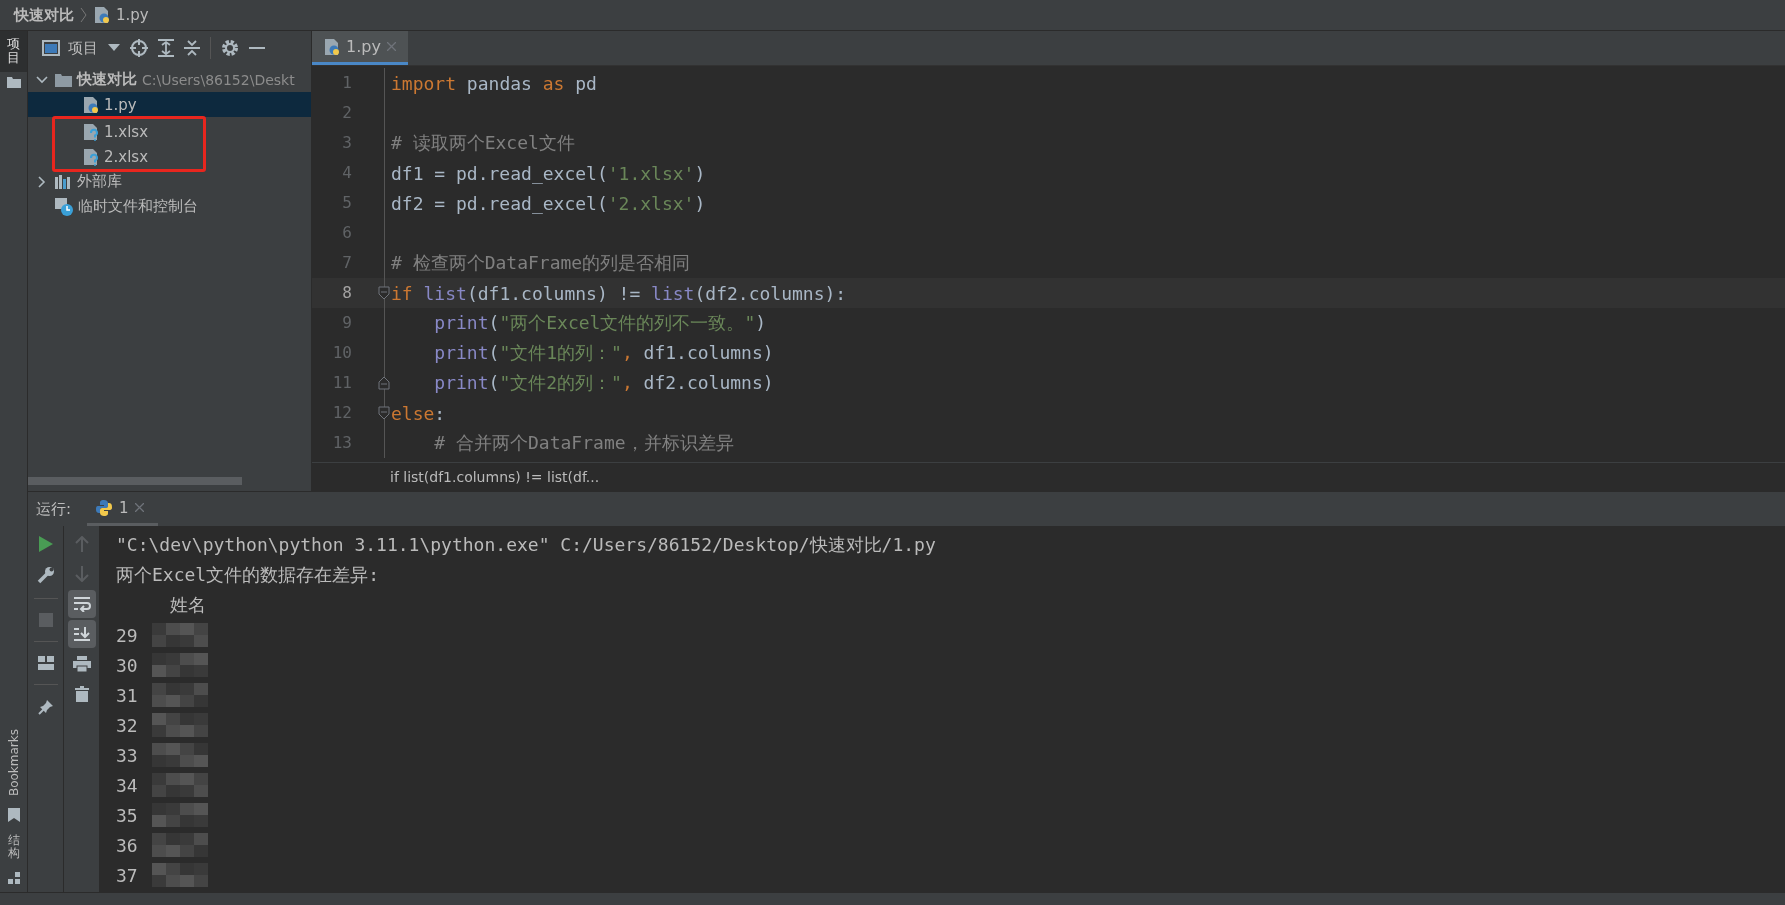 The image size is (1785, 905). What do you see at coordinates (169, 206) in the screenshot?
I see `tree-item: 临时文件和控制台` at bounding box center [169, 206].